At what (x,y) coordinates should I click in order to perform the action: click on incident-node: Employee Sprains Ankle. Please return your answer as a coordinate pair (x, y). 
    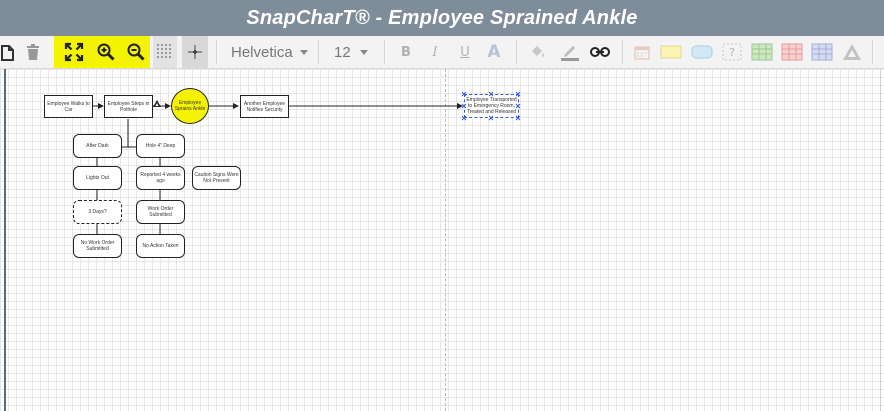
    Looking at the image, I should click on (190, 106).